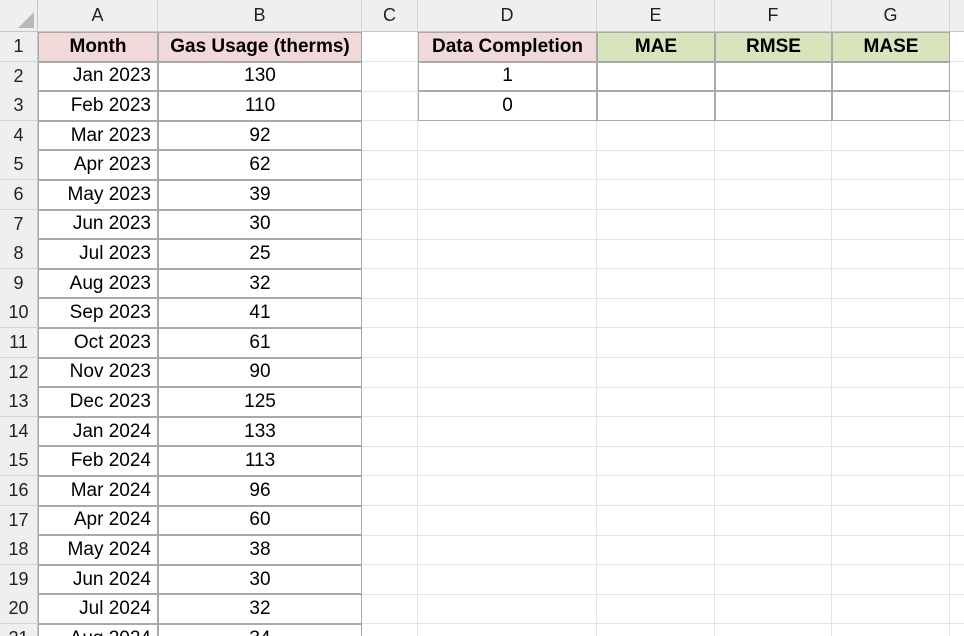  I want to click on cell-month: Nov 2023, so click(98, 372).